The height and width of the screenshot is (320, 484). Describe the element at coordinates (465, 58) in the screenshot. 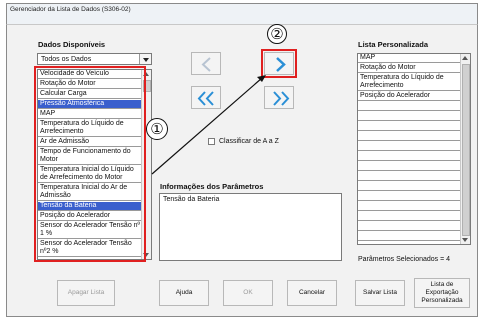

I see `scroll-up-icon` at that location.